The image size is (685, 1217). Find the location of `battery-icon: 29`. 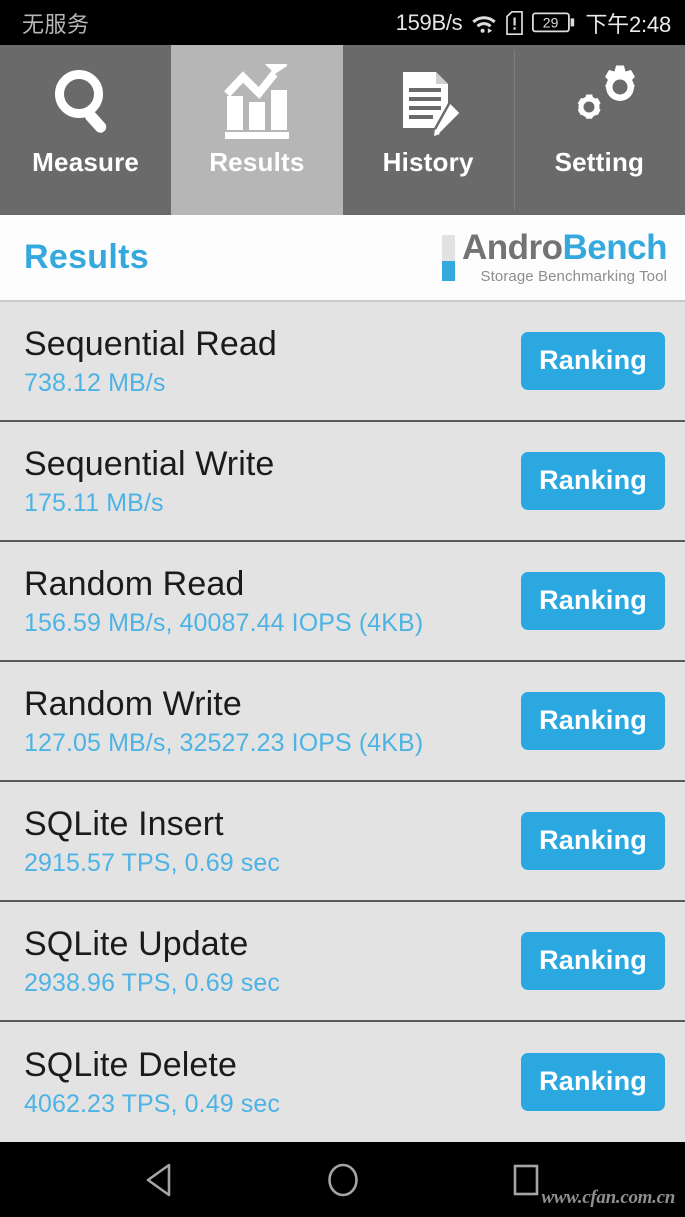

battery-icon: 29 is located at coordinates (554, 22).